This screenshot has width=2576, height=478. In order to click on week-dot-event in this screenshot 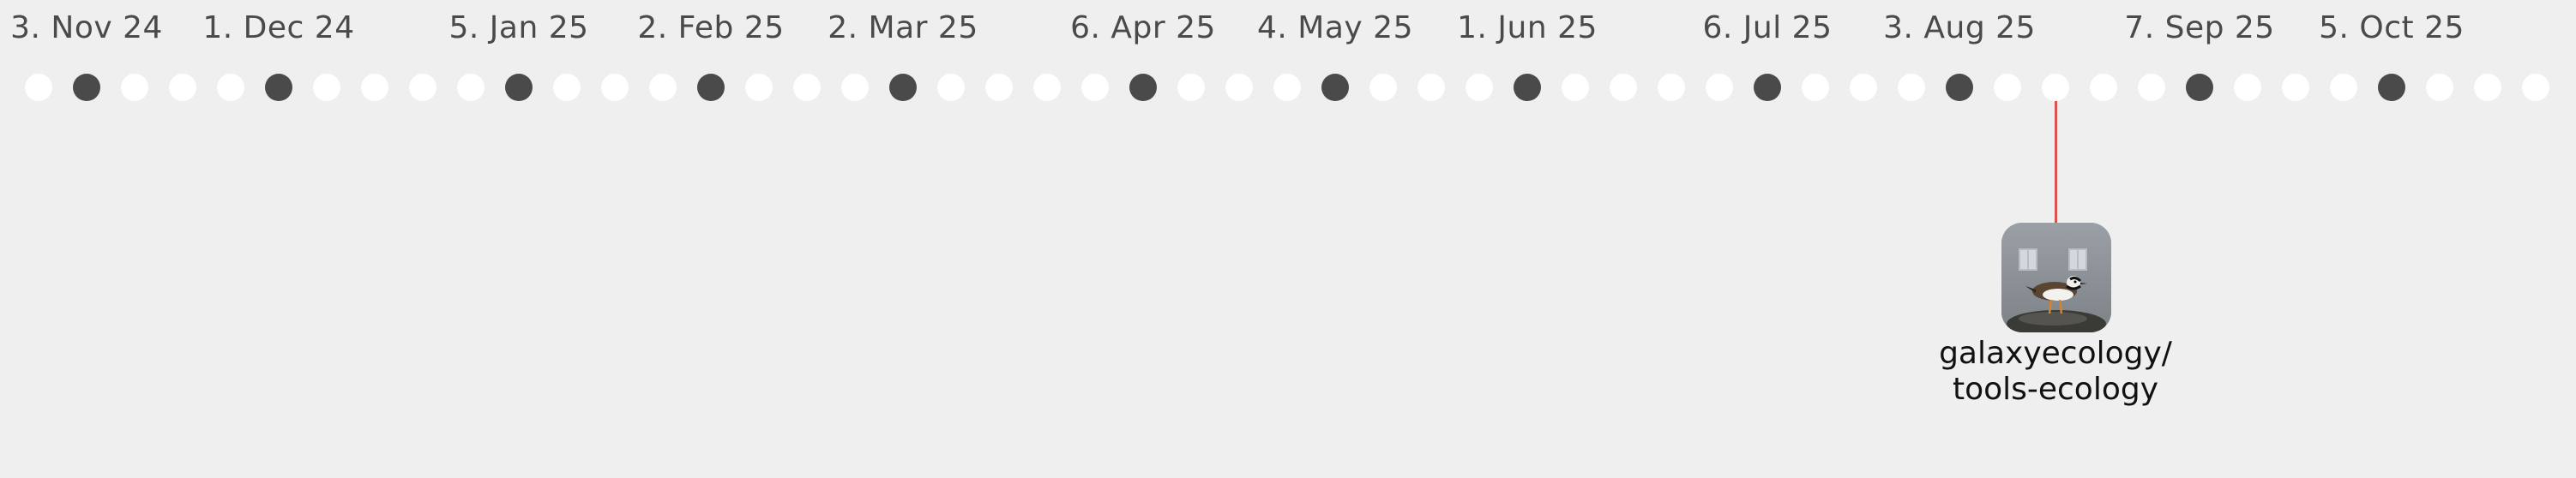, I will do `click(2055, 87)`.